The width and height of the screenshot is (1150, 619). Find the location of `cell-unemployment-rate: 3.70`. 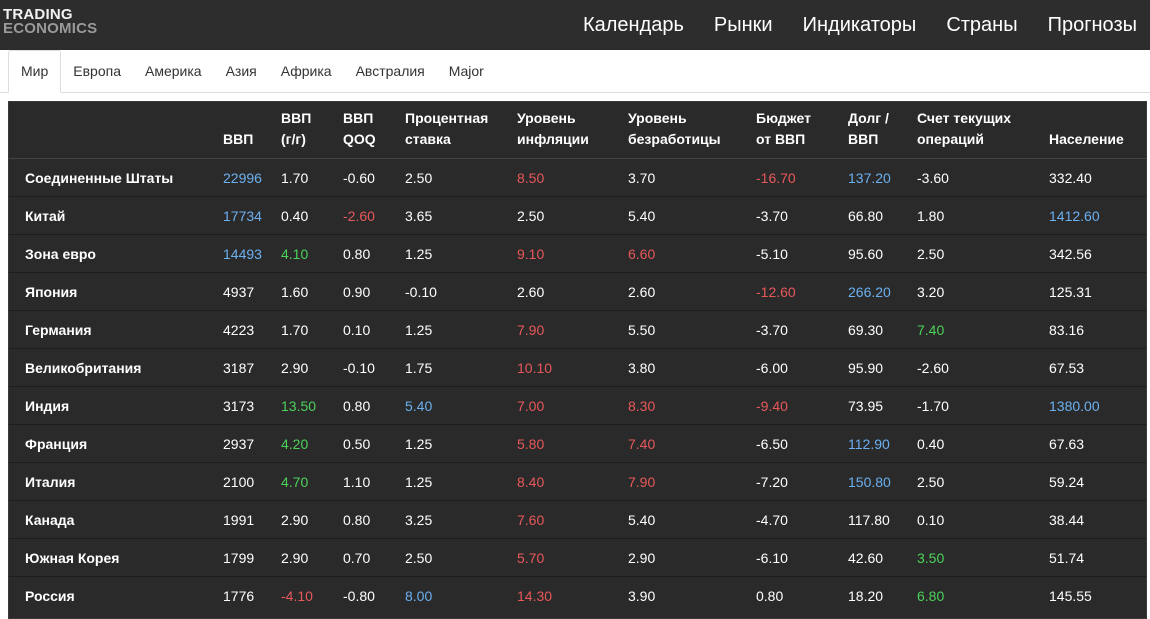

cell-unemployment-rate: 3.70 is located at coordinates (686, 178).